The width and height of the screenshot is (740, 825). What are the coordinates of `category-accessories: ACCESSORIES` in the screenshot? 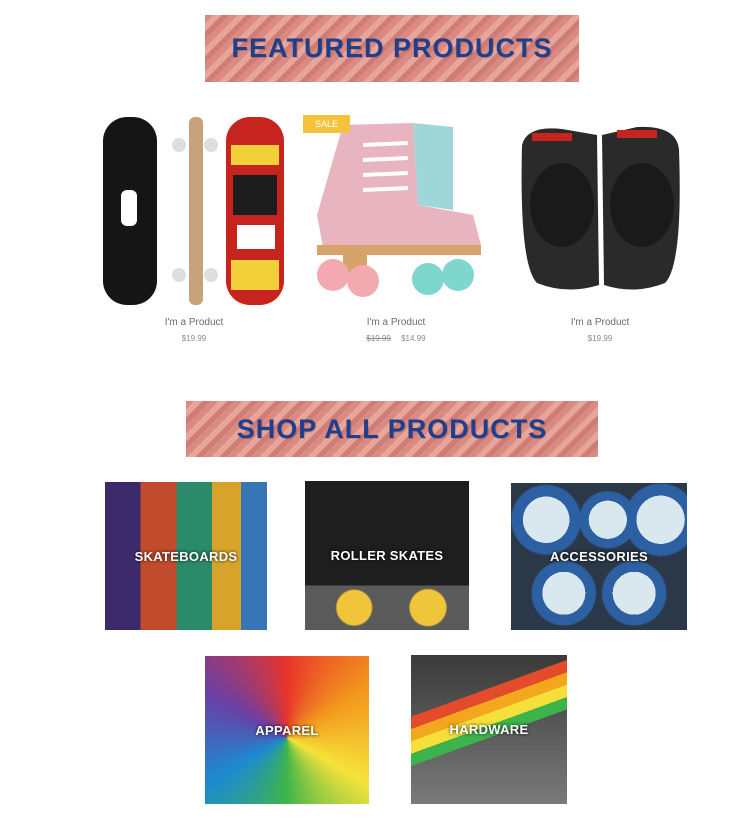 It's located at (599, 556).